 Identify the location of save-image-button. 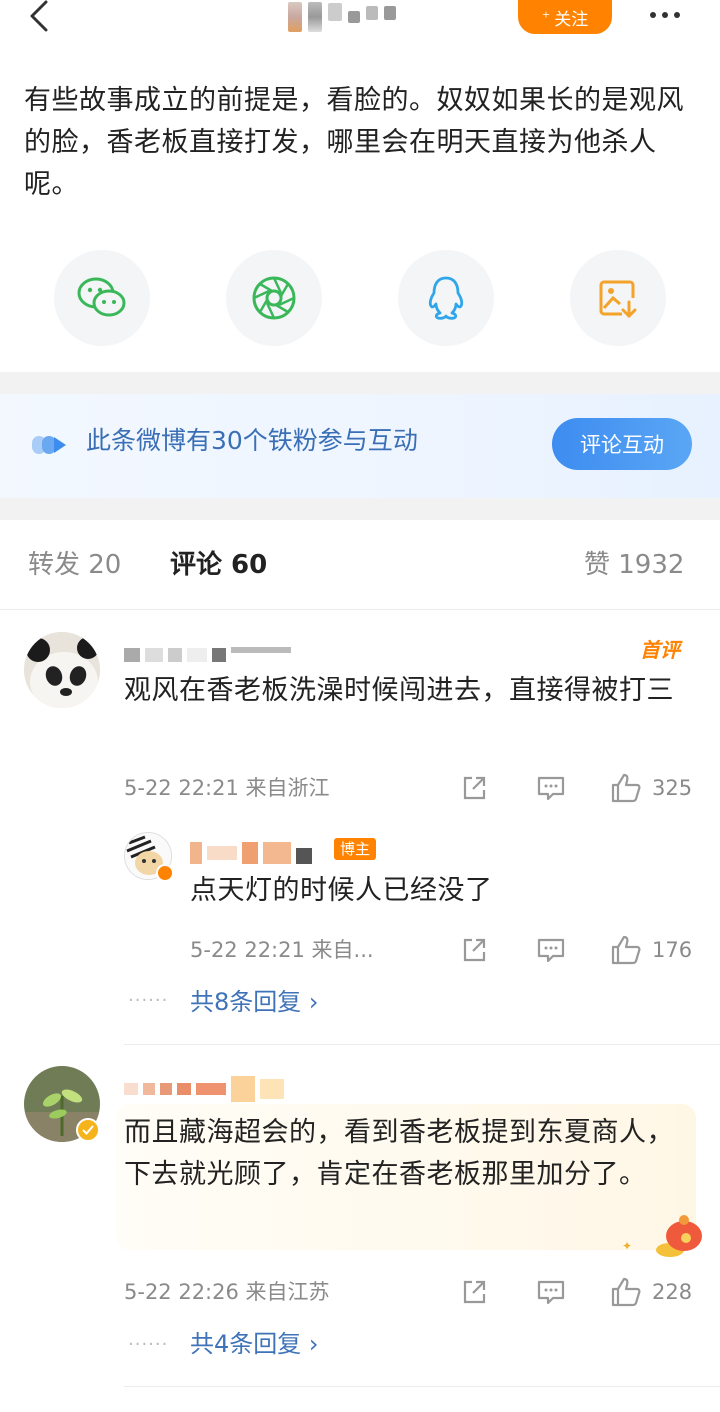
(618, 298).